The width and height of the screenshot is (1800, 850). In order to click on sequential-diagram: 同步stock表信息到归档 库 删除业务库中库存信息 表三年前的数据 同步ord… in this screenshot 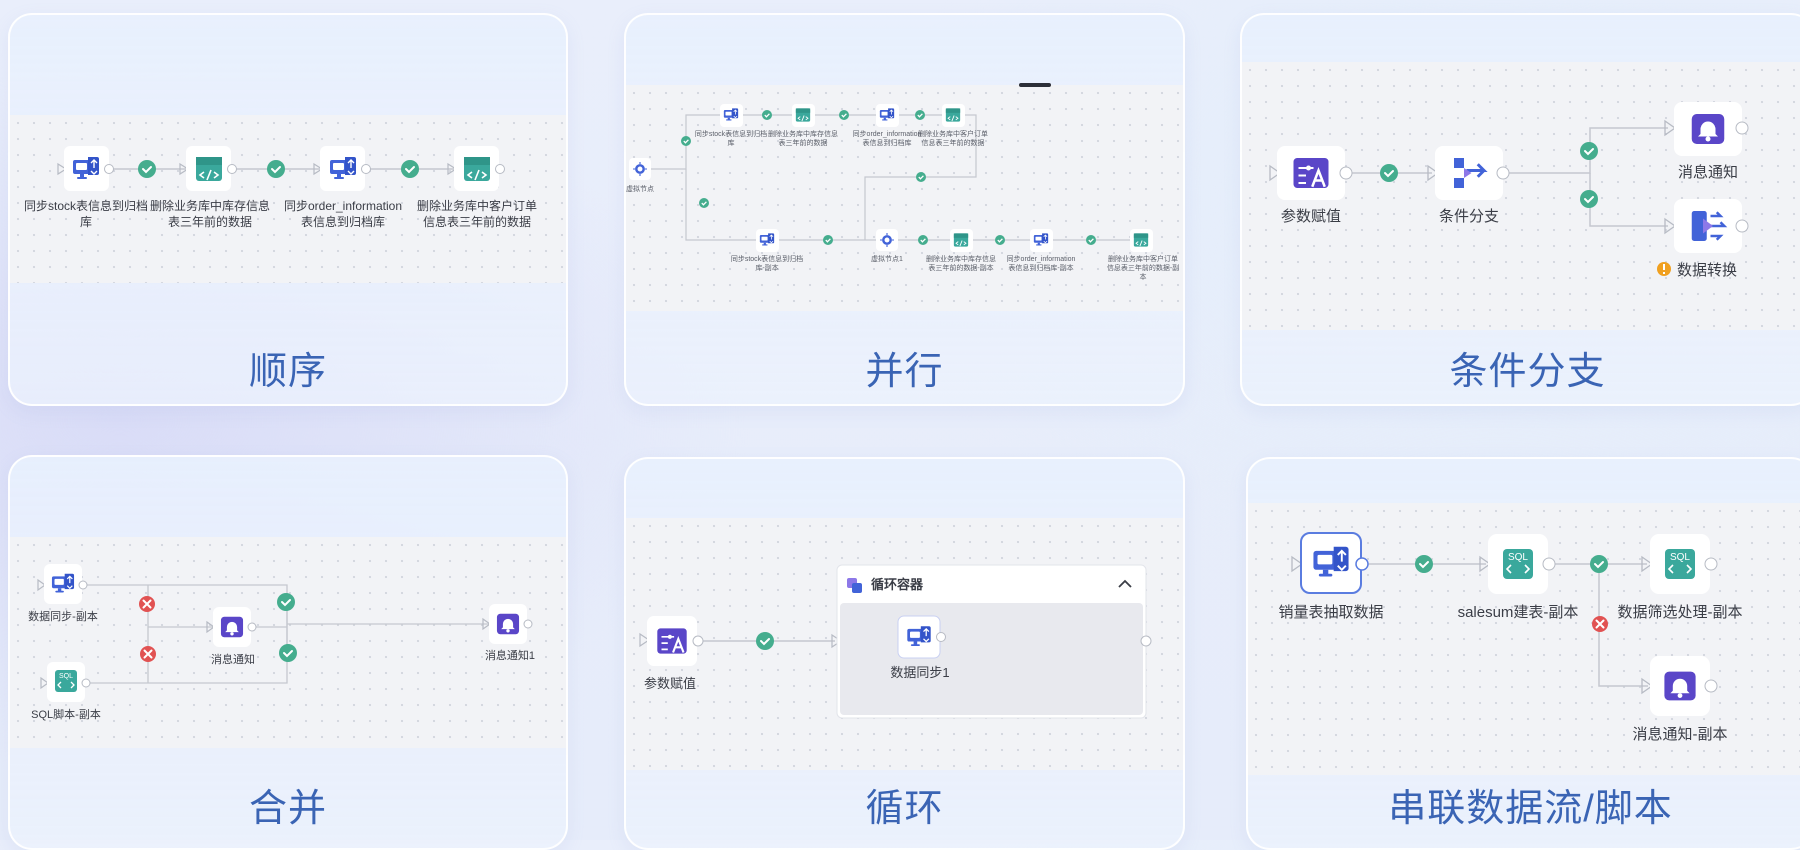, I will do `click(280, 187)`.